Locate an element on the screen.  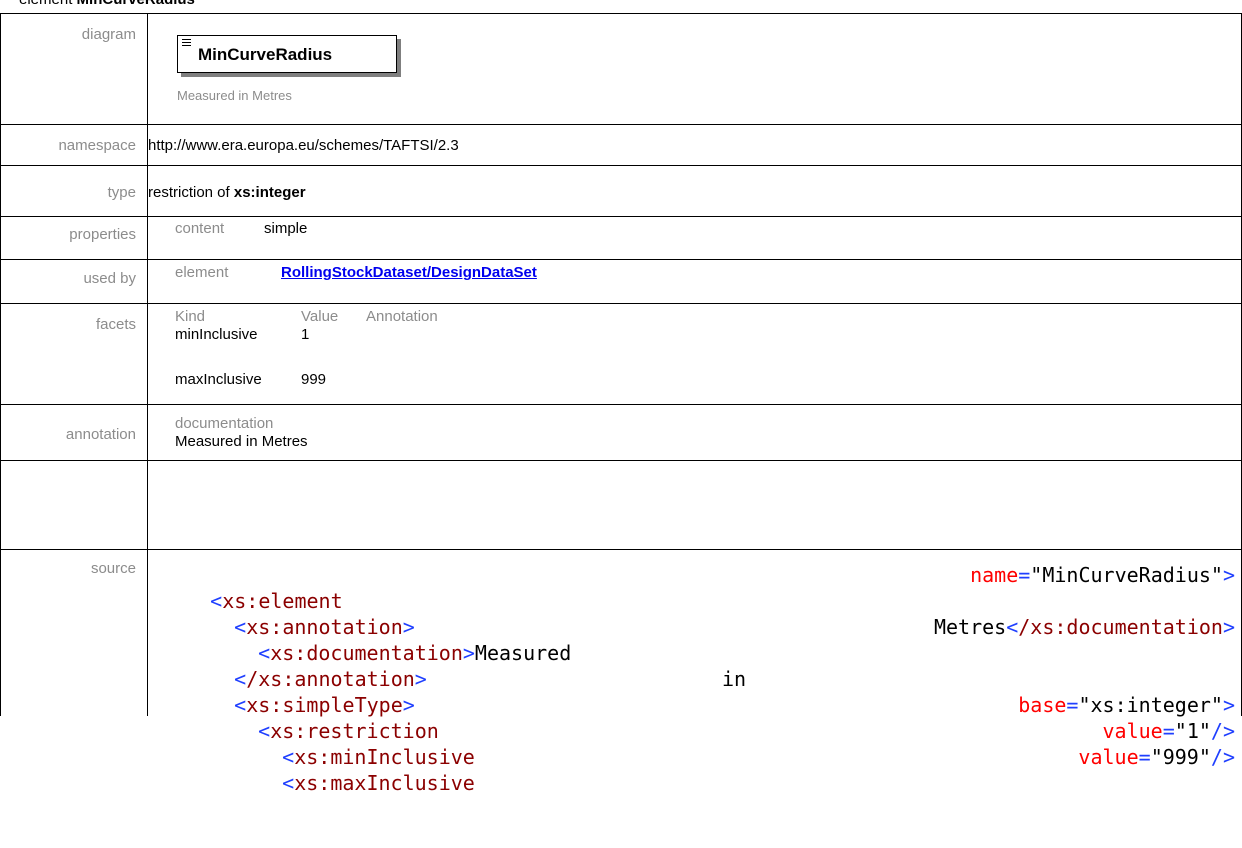
facet-kind: maxInclusive is located at coordinates (218, 379).